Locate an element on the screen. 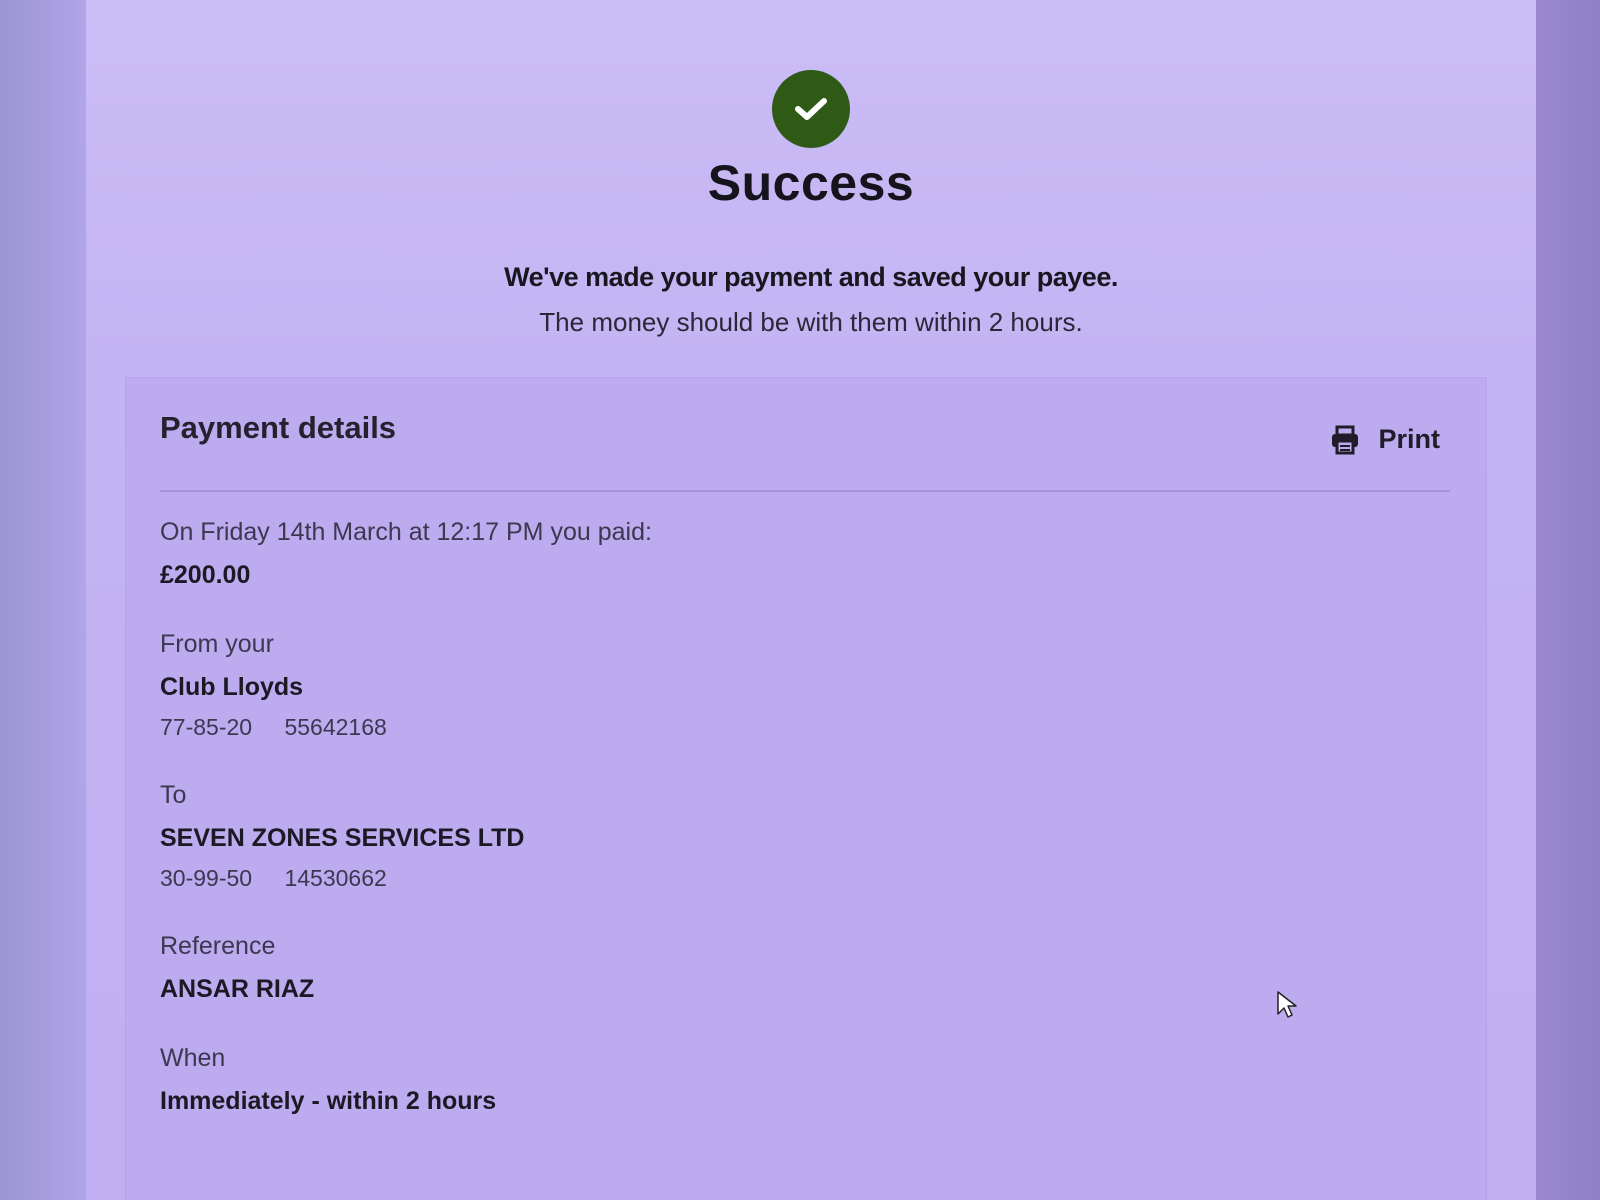 The height and width of the screenshot is (1200, 1600). when-group: When Immediately - within 2 hours is located at coordinates (560, 1080).